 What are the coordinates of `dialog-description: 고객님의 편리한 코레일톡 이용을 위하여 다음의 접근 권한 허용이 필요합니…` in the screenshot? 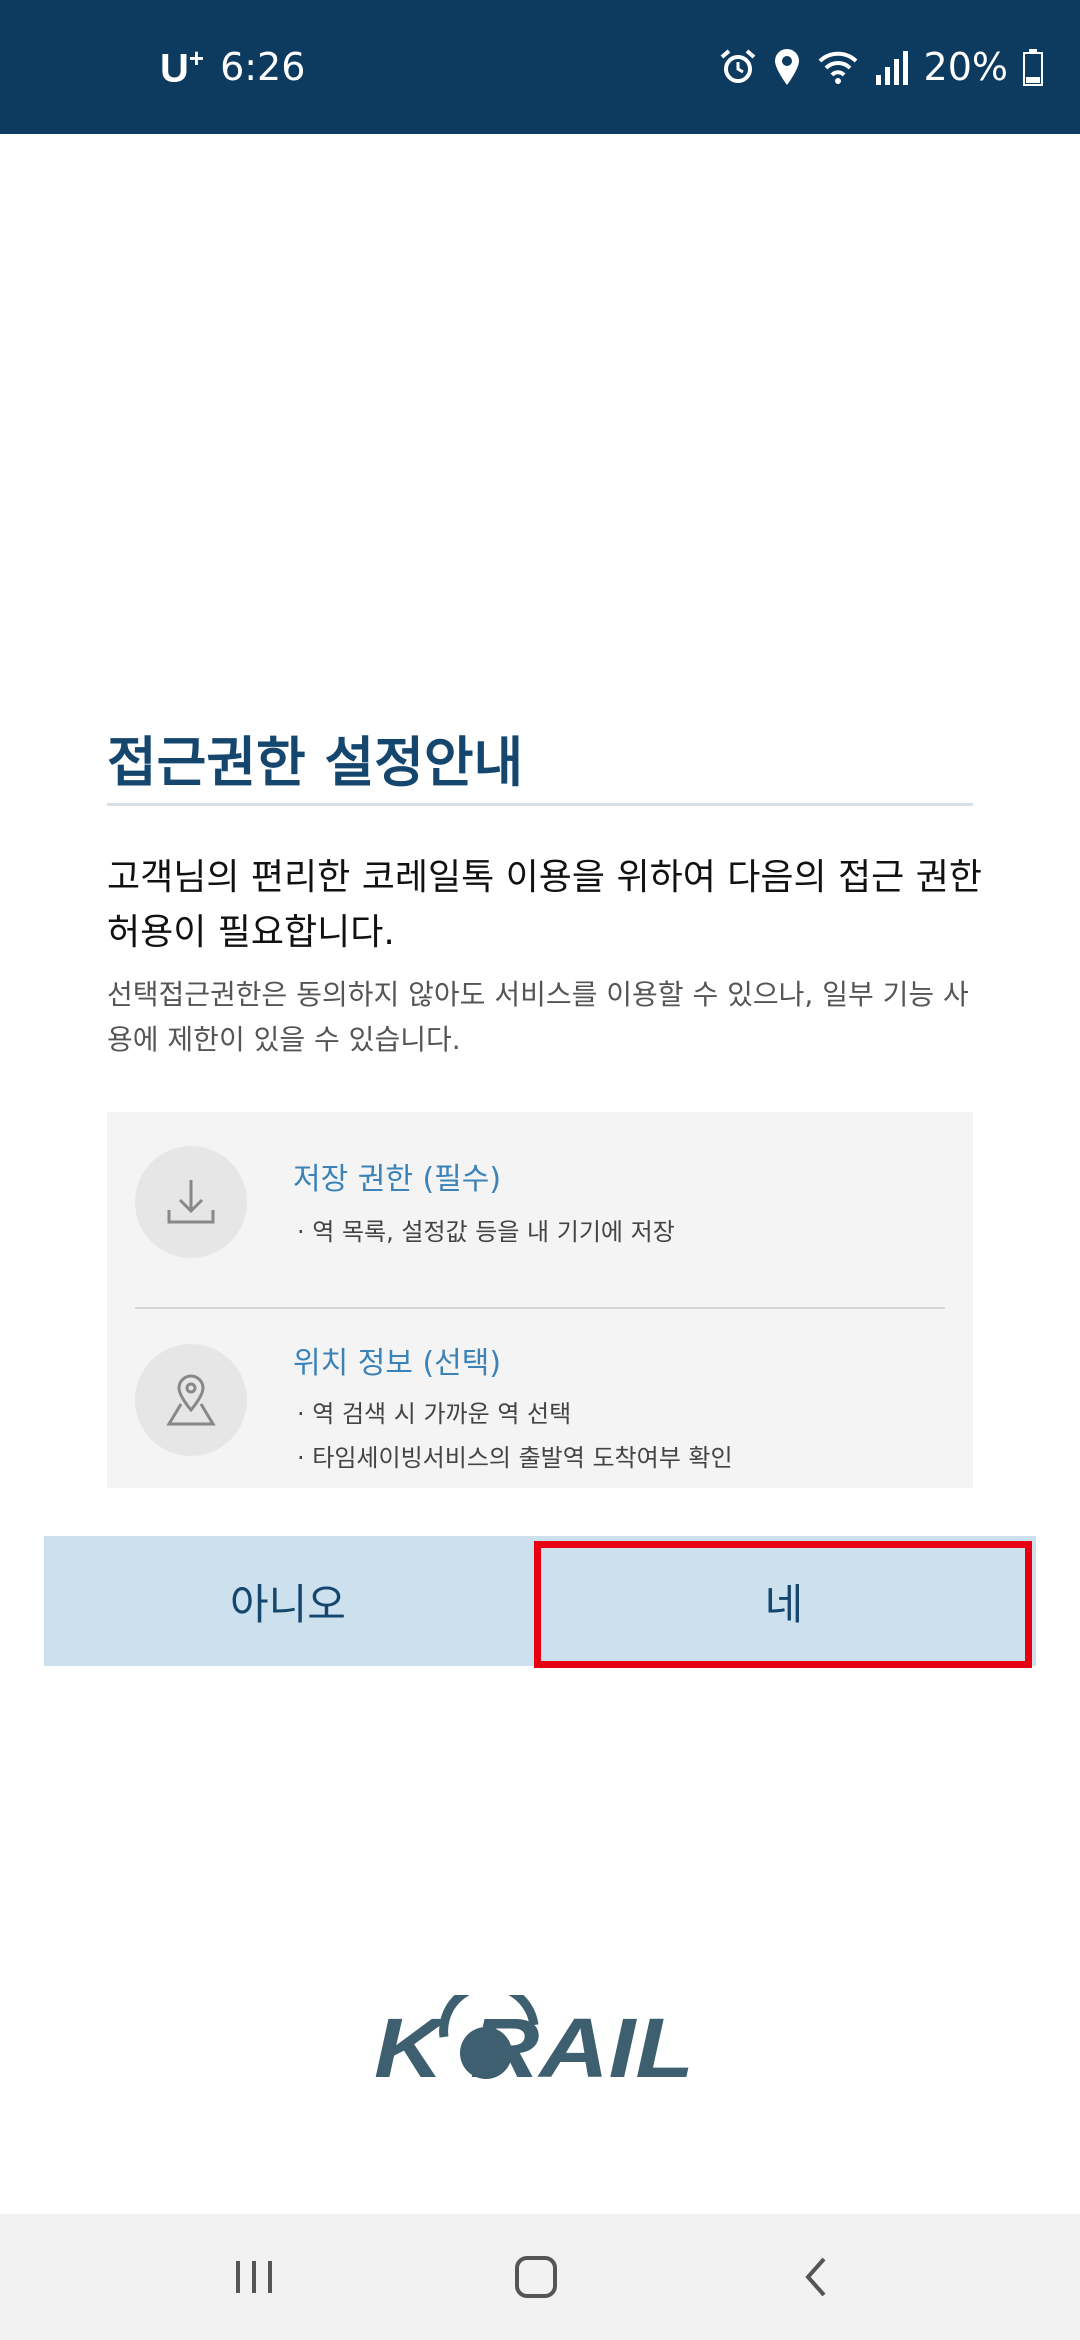 It's located at (544, 905).